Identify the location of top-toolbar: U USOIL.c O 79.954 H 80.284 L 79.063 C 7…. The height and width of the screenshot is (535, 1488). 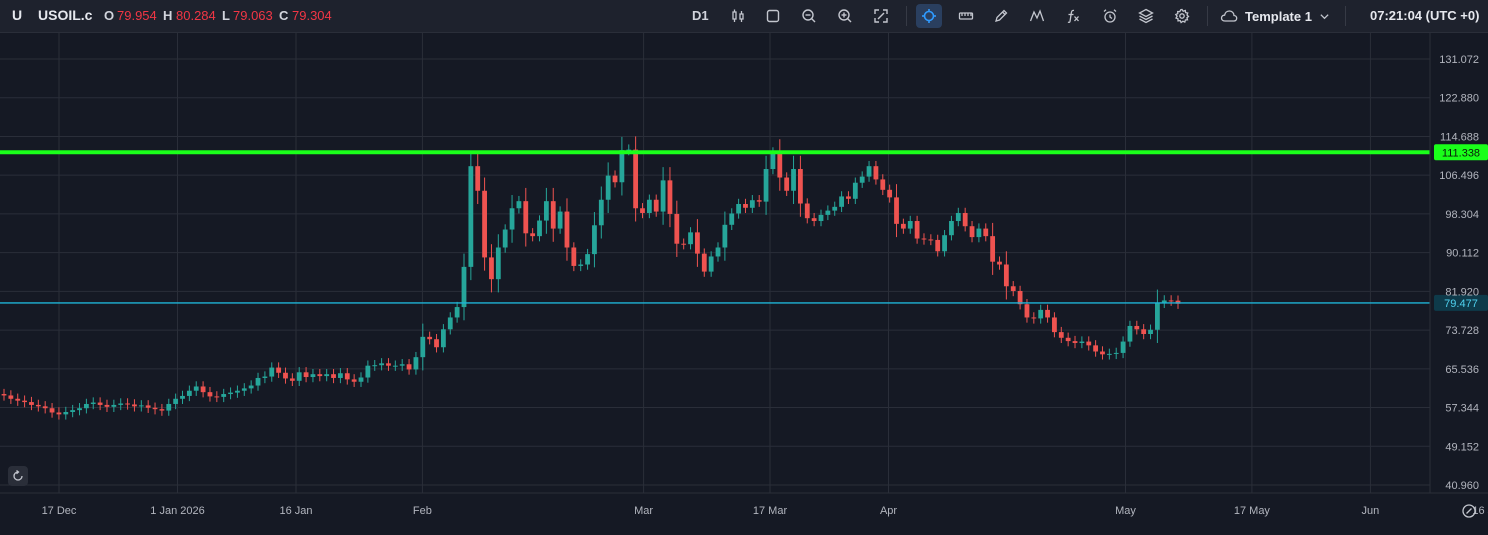
(744, 16).